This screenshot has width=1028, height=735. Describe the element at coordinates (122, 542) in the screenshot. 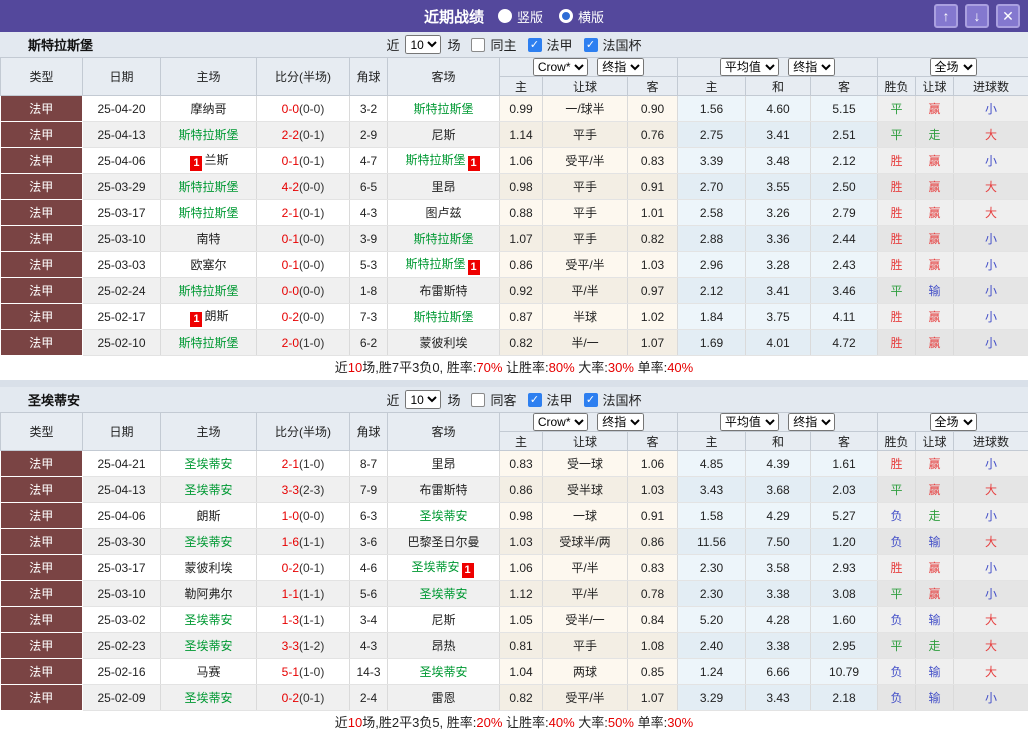

I see `date-cell: 25-03-30` at that location.